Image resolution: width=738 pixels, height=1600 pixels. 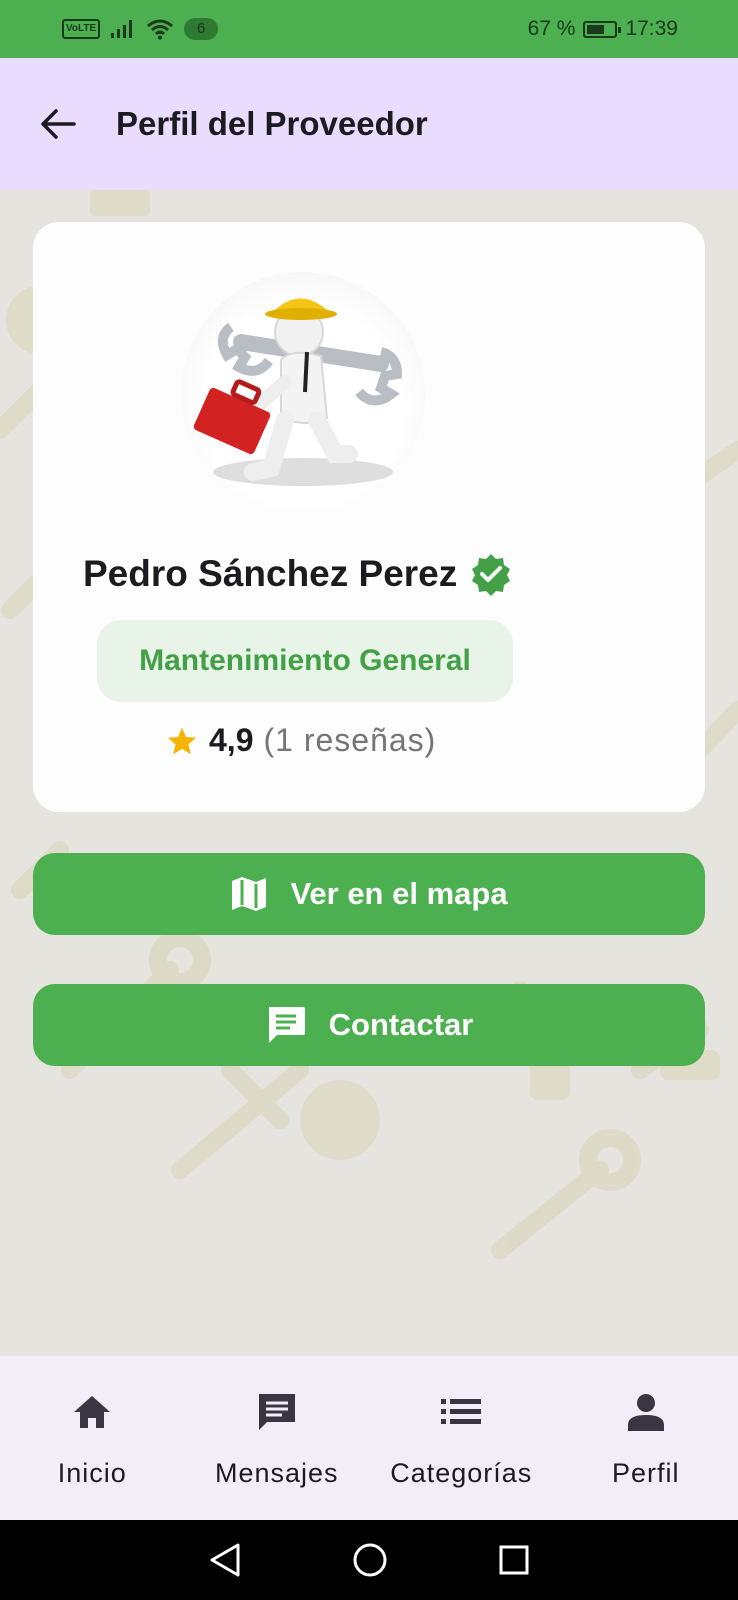 What do you see at coordinates (182, 740) in the screenshot?
I see `star-icon` at bounding box center [182, 740].